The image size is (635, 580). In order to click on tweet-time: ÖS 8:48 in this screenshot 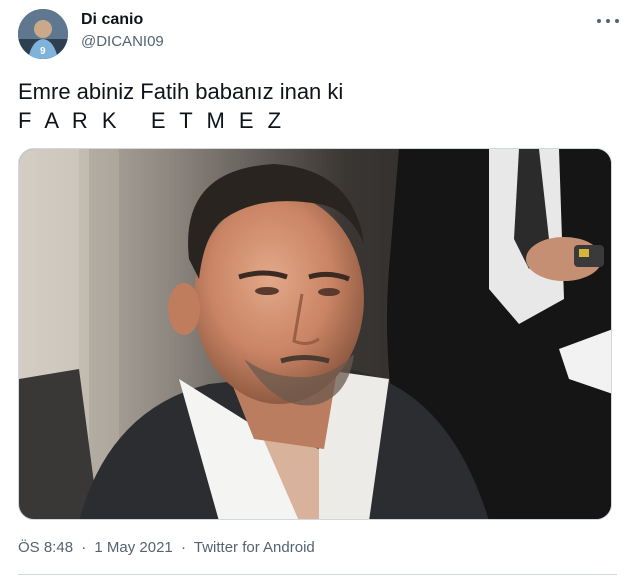, I will do `click(45, 547)`.